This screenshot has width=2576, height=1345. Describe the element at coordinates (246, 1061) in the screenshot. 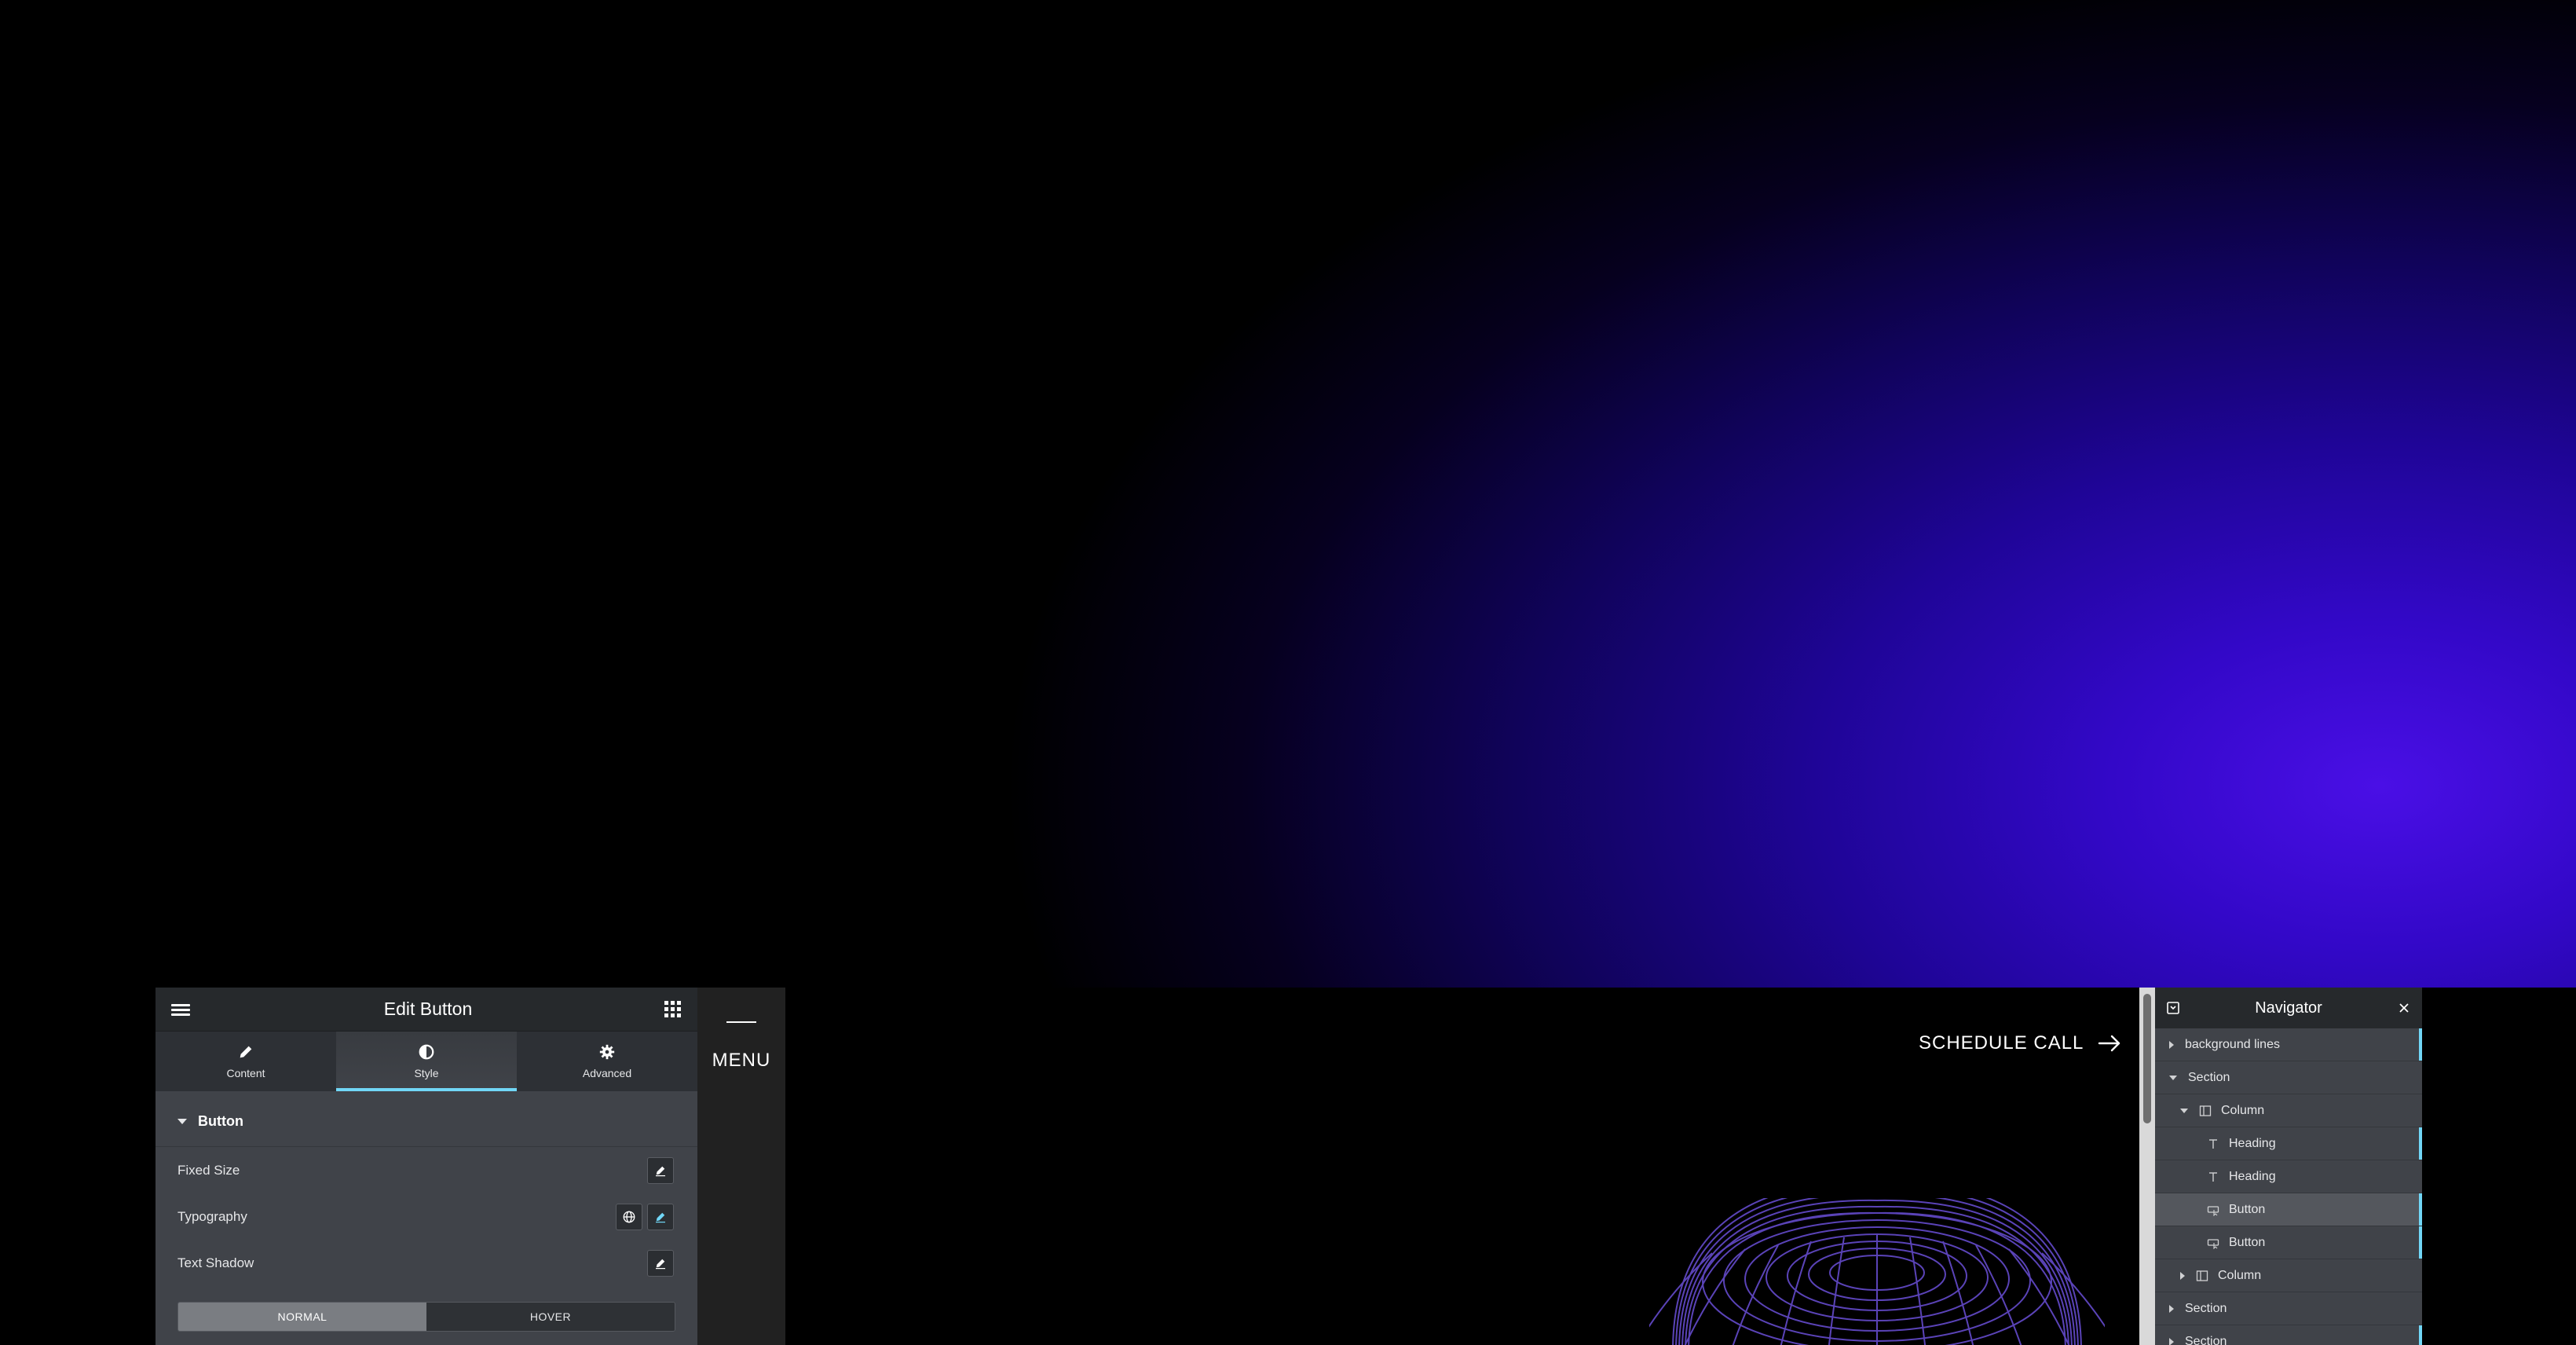

I see `tab-content: Content` at that location.